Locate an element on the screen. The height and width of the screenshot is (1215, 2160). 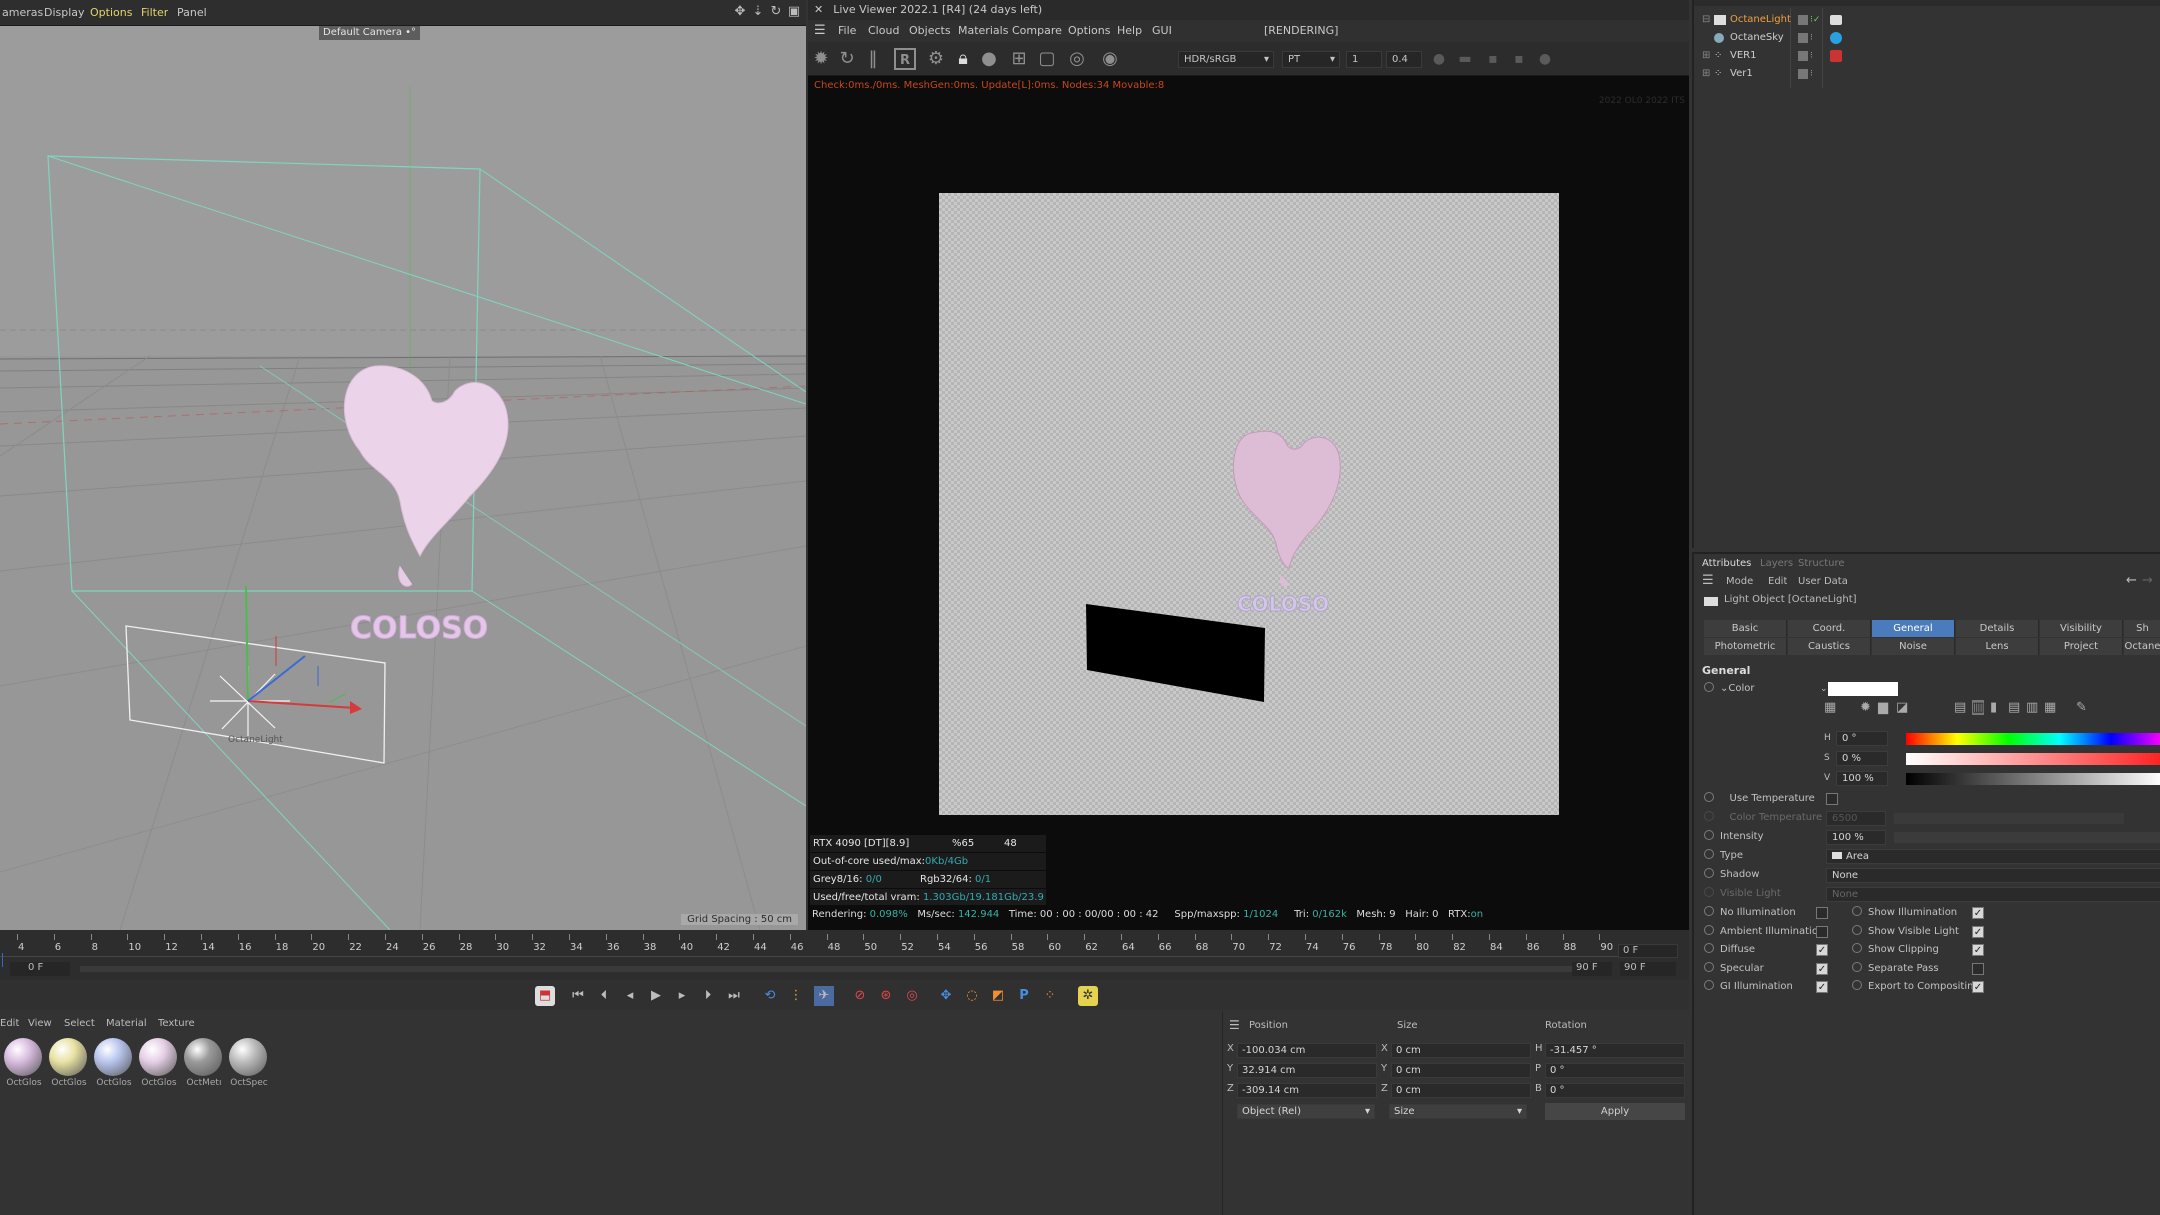
attr-menu-edit: Edit is located at coordinates (1777, 581).